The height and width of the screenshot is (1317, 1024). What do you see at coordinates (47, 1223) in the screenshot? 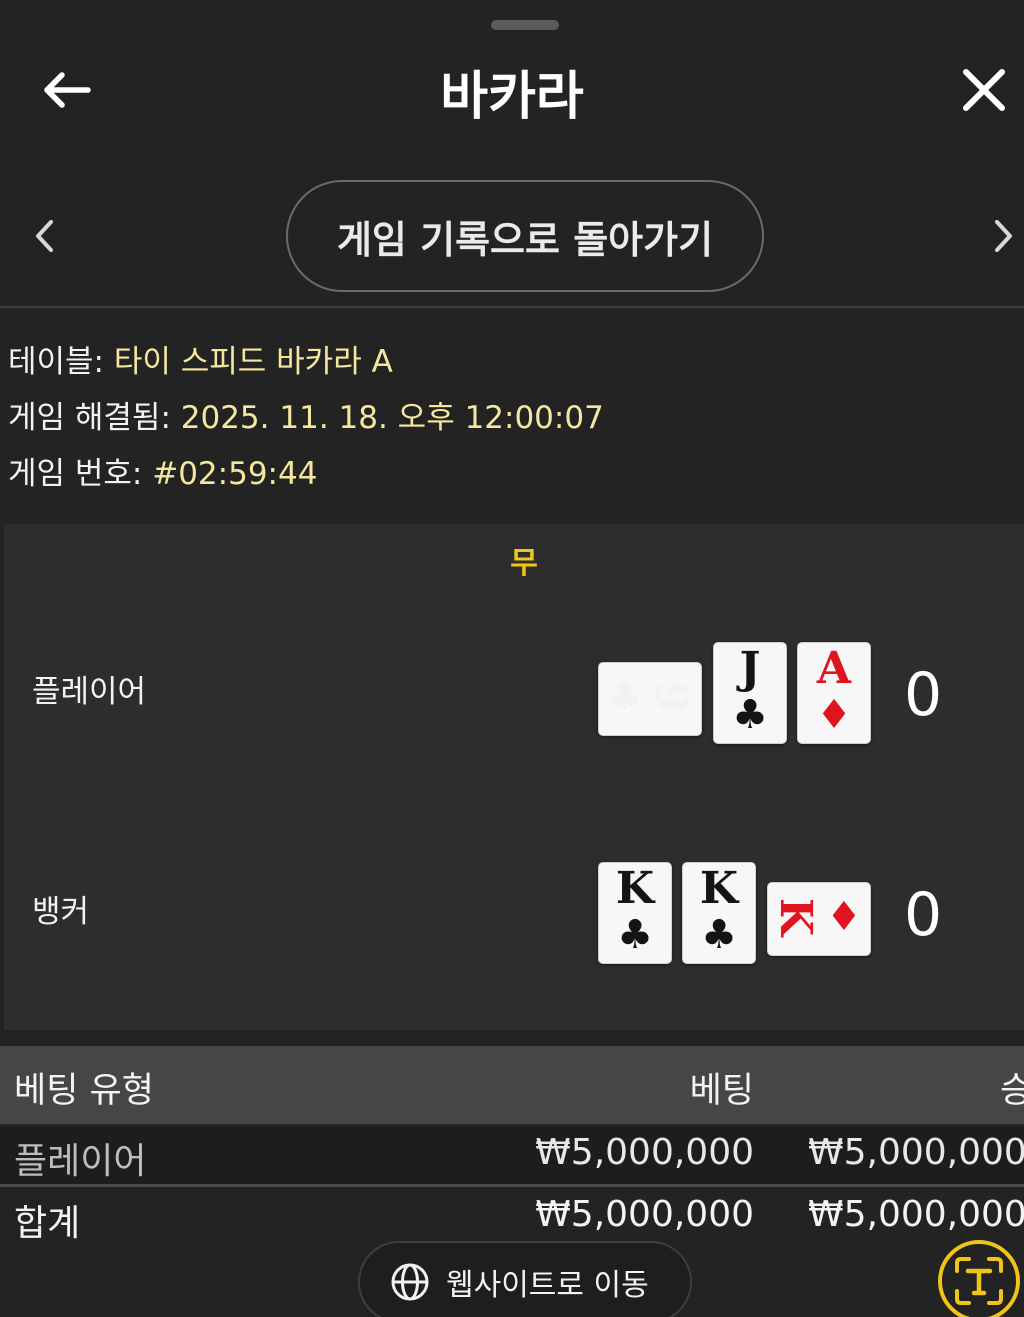
I see `total-label: 합계` at bounding box center [47, 1223].